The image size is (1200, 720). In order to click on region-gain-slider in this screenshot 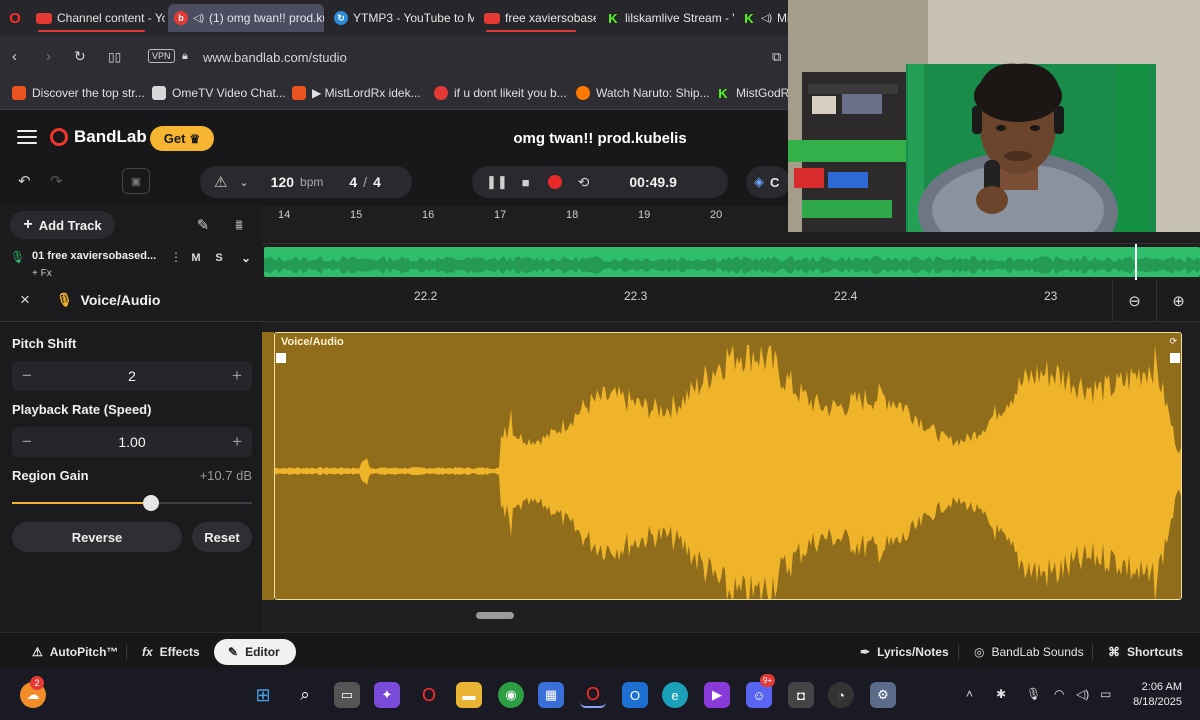, I will do `click(132, 503)`.